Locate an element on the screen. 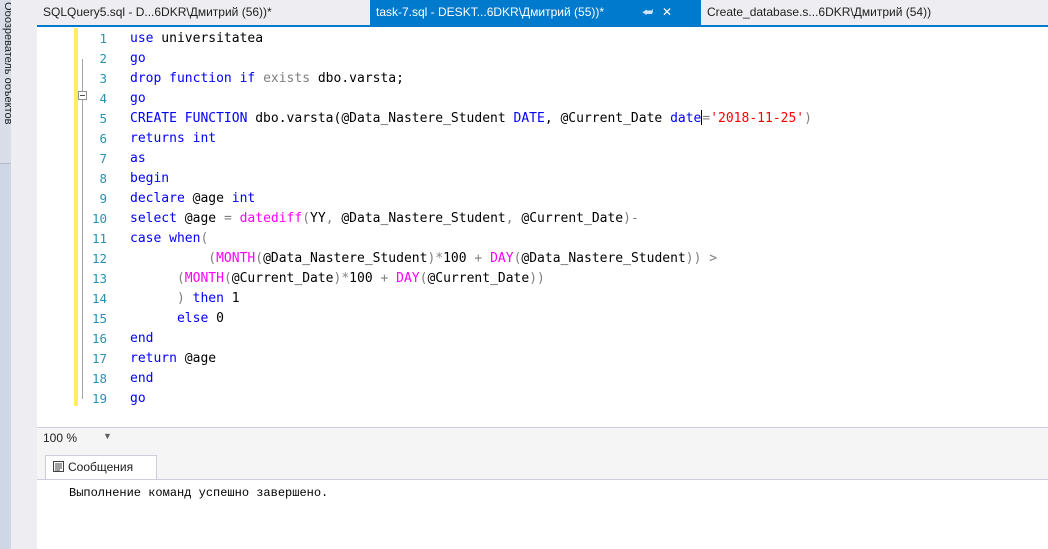  code-text: case when( is located at coordinates (169, 239).